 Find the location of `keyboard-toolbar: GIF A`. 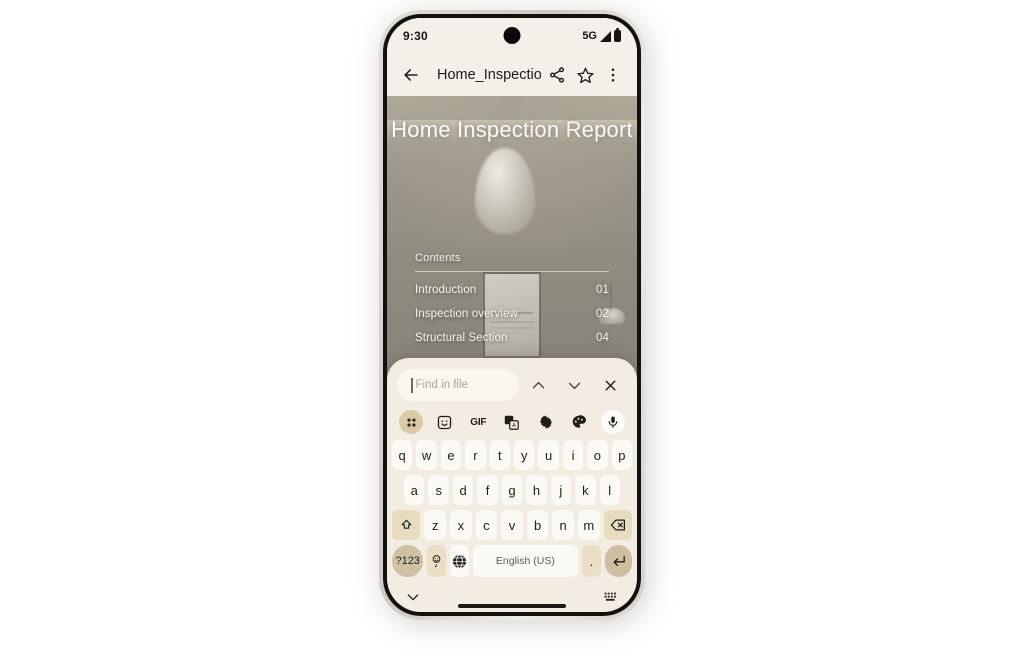

keyboard-toolbar: GIF A is located at coordinates (512, 423).